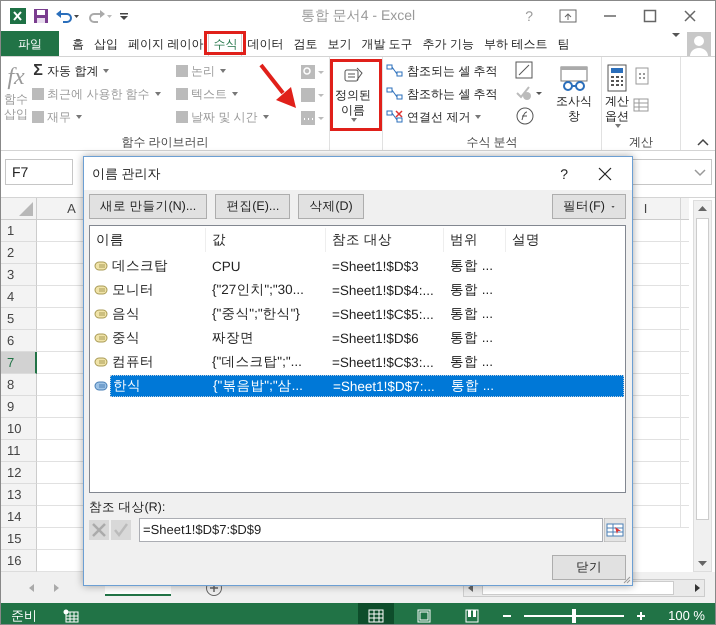  I want to click on column-header: 값, so click(266, 240).